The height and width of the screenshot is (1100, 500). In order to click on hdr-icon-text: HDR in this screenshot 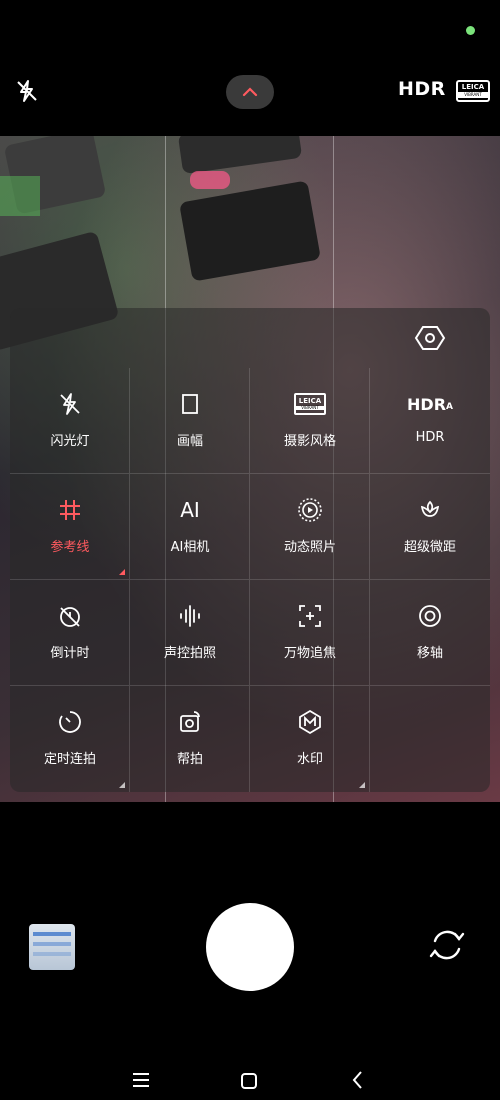, I will do `click(427, 404)`.